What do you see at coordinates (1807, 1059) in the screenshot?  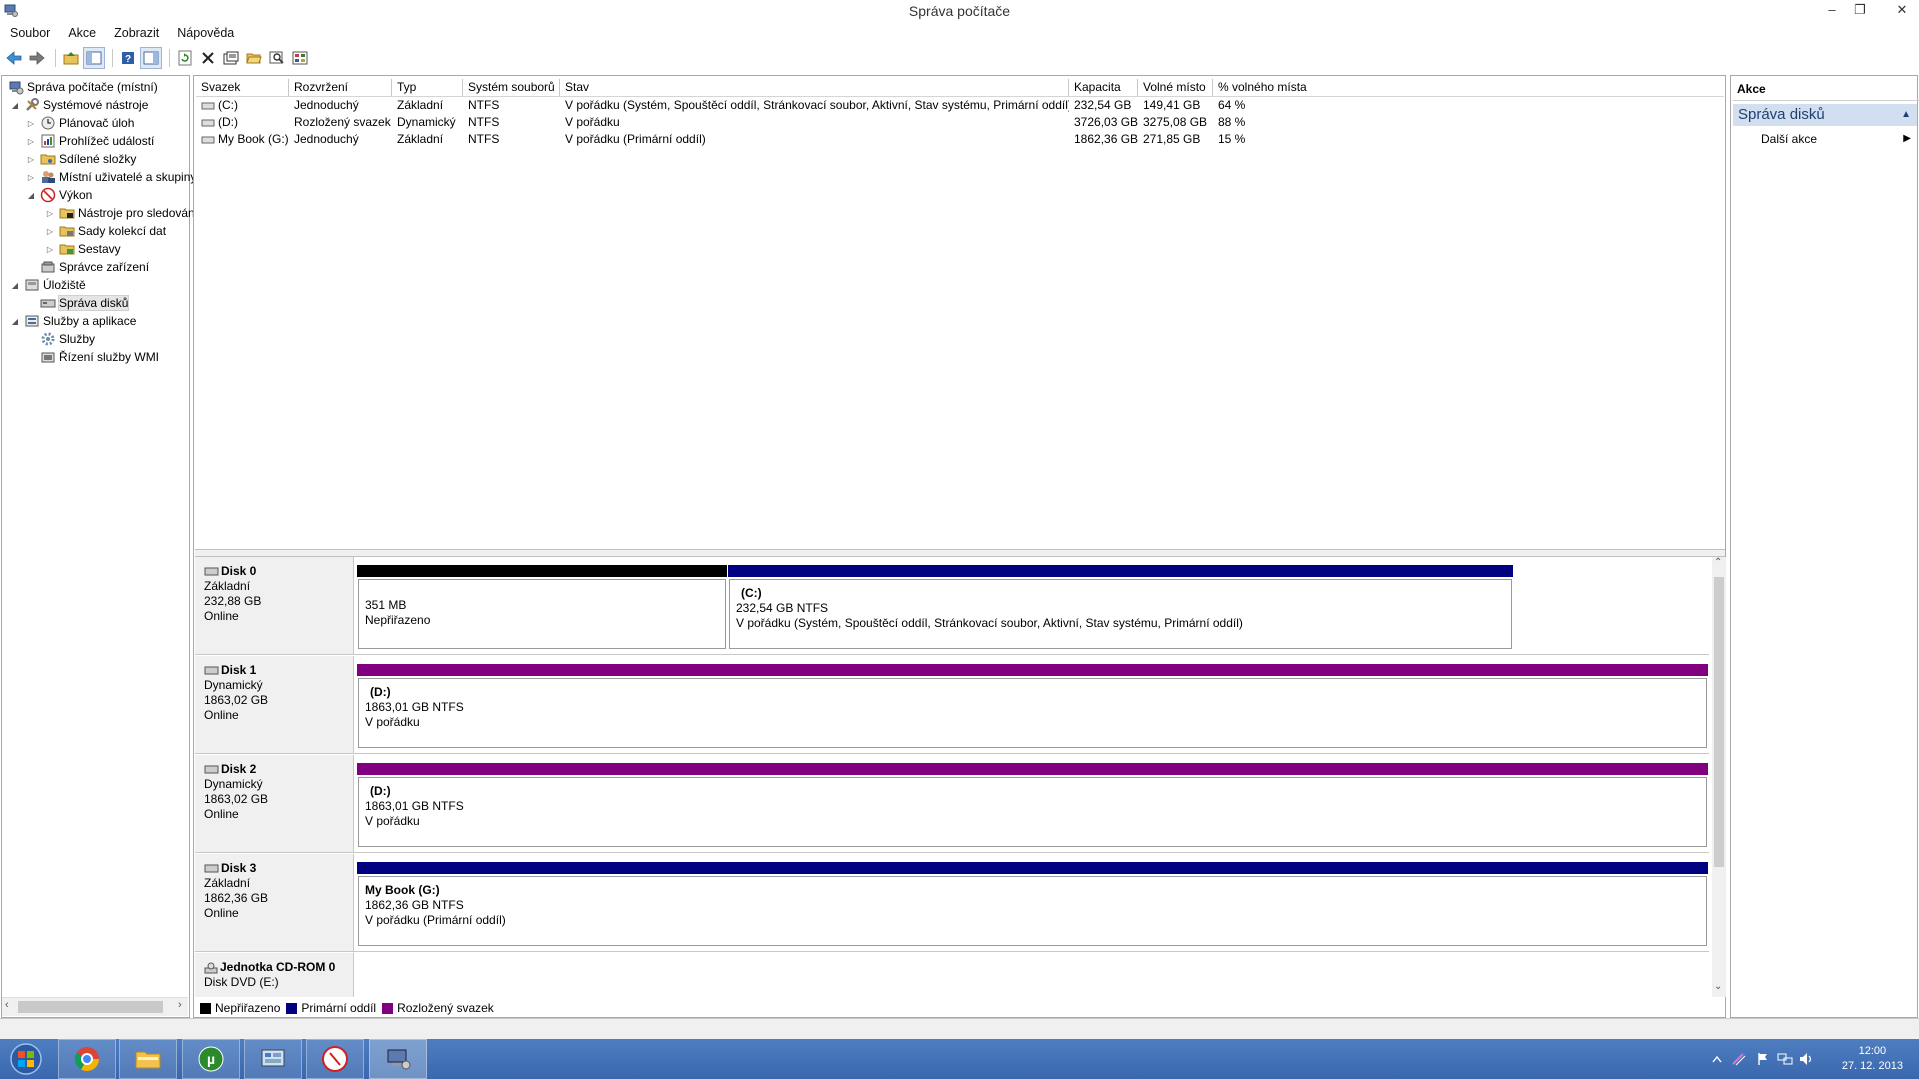 I see `volume-icon` at bounding box center [1807, 1059].